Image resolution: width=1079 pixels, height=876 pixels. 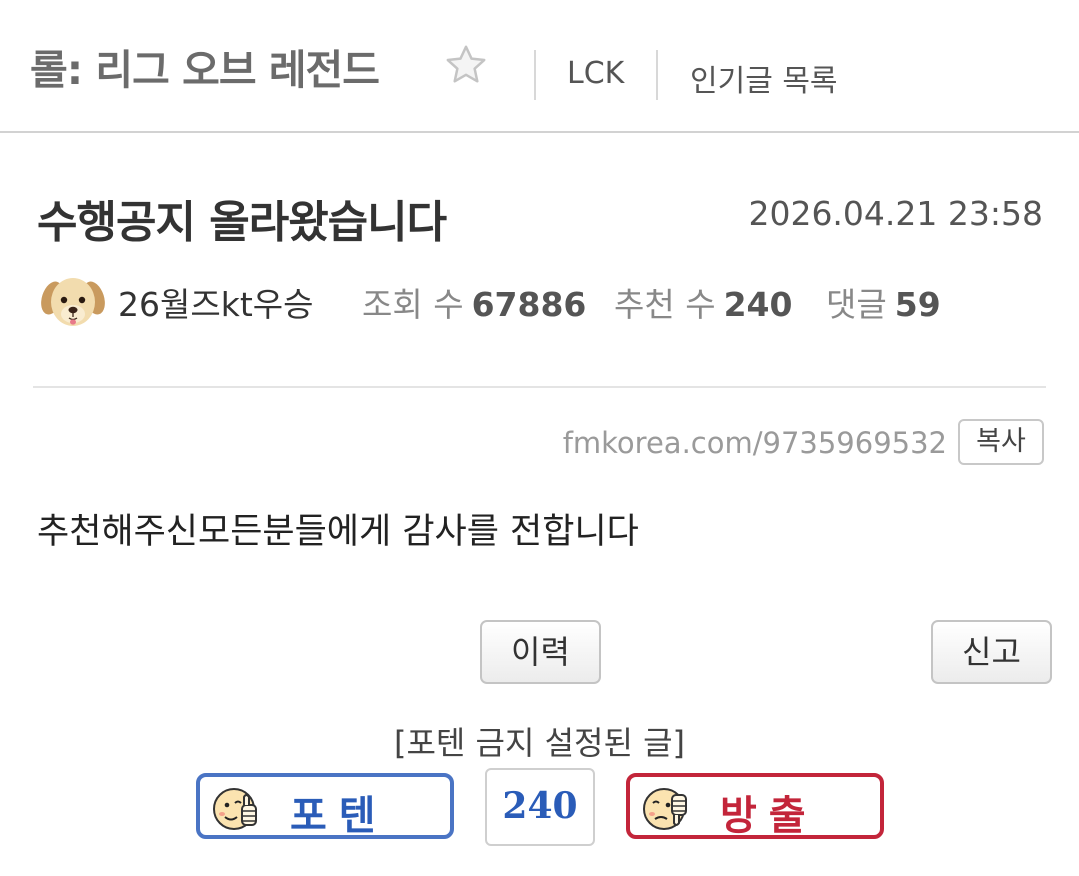 What do you see at coordinates (539, 743) in the screenshot?
I see `potent-ban-notice: [포텐 금지 설정된 글]` at bounding box center [539, 743].